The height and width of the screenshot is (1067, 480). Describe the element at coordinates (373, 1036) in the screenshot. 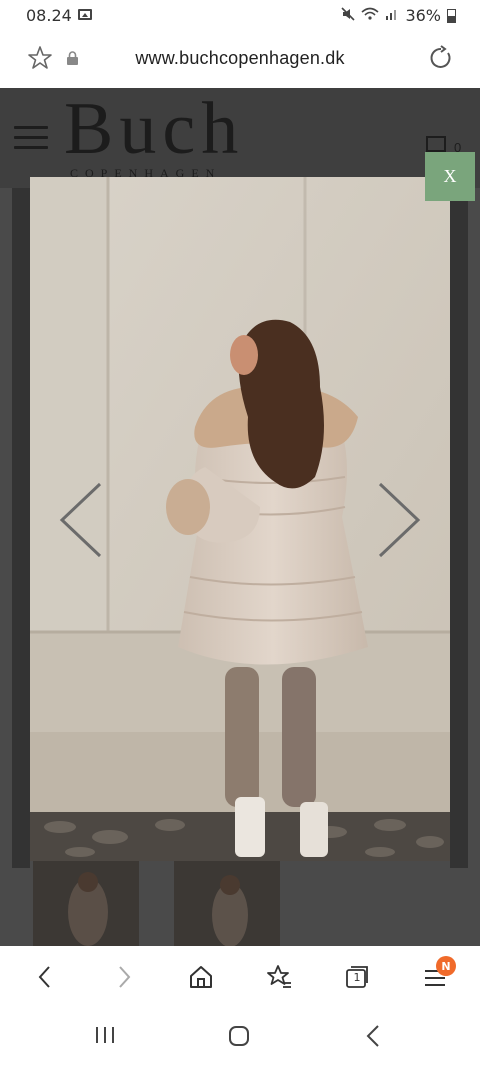

I see `nav-back-icon` at that location.